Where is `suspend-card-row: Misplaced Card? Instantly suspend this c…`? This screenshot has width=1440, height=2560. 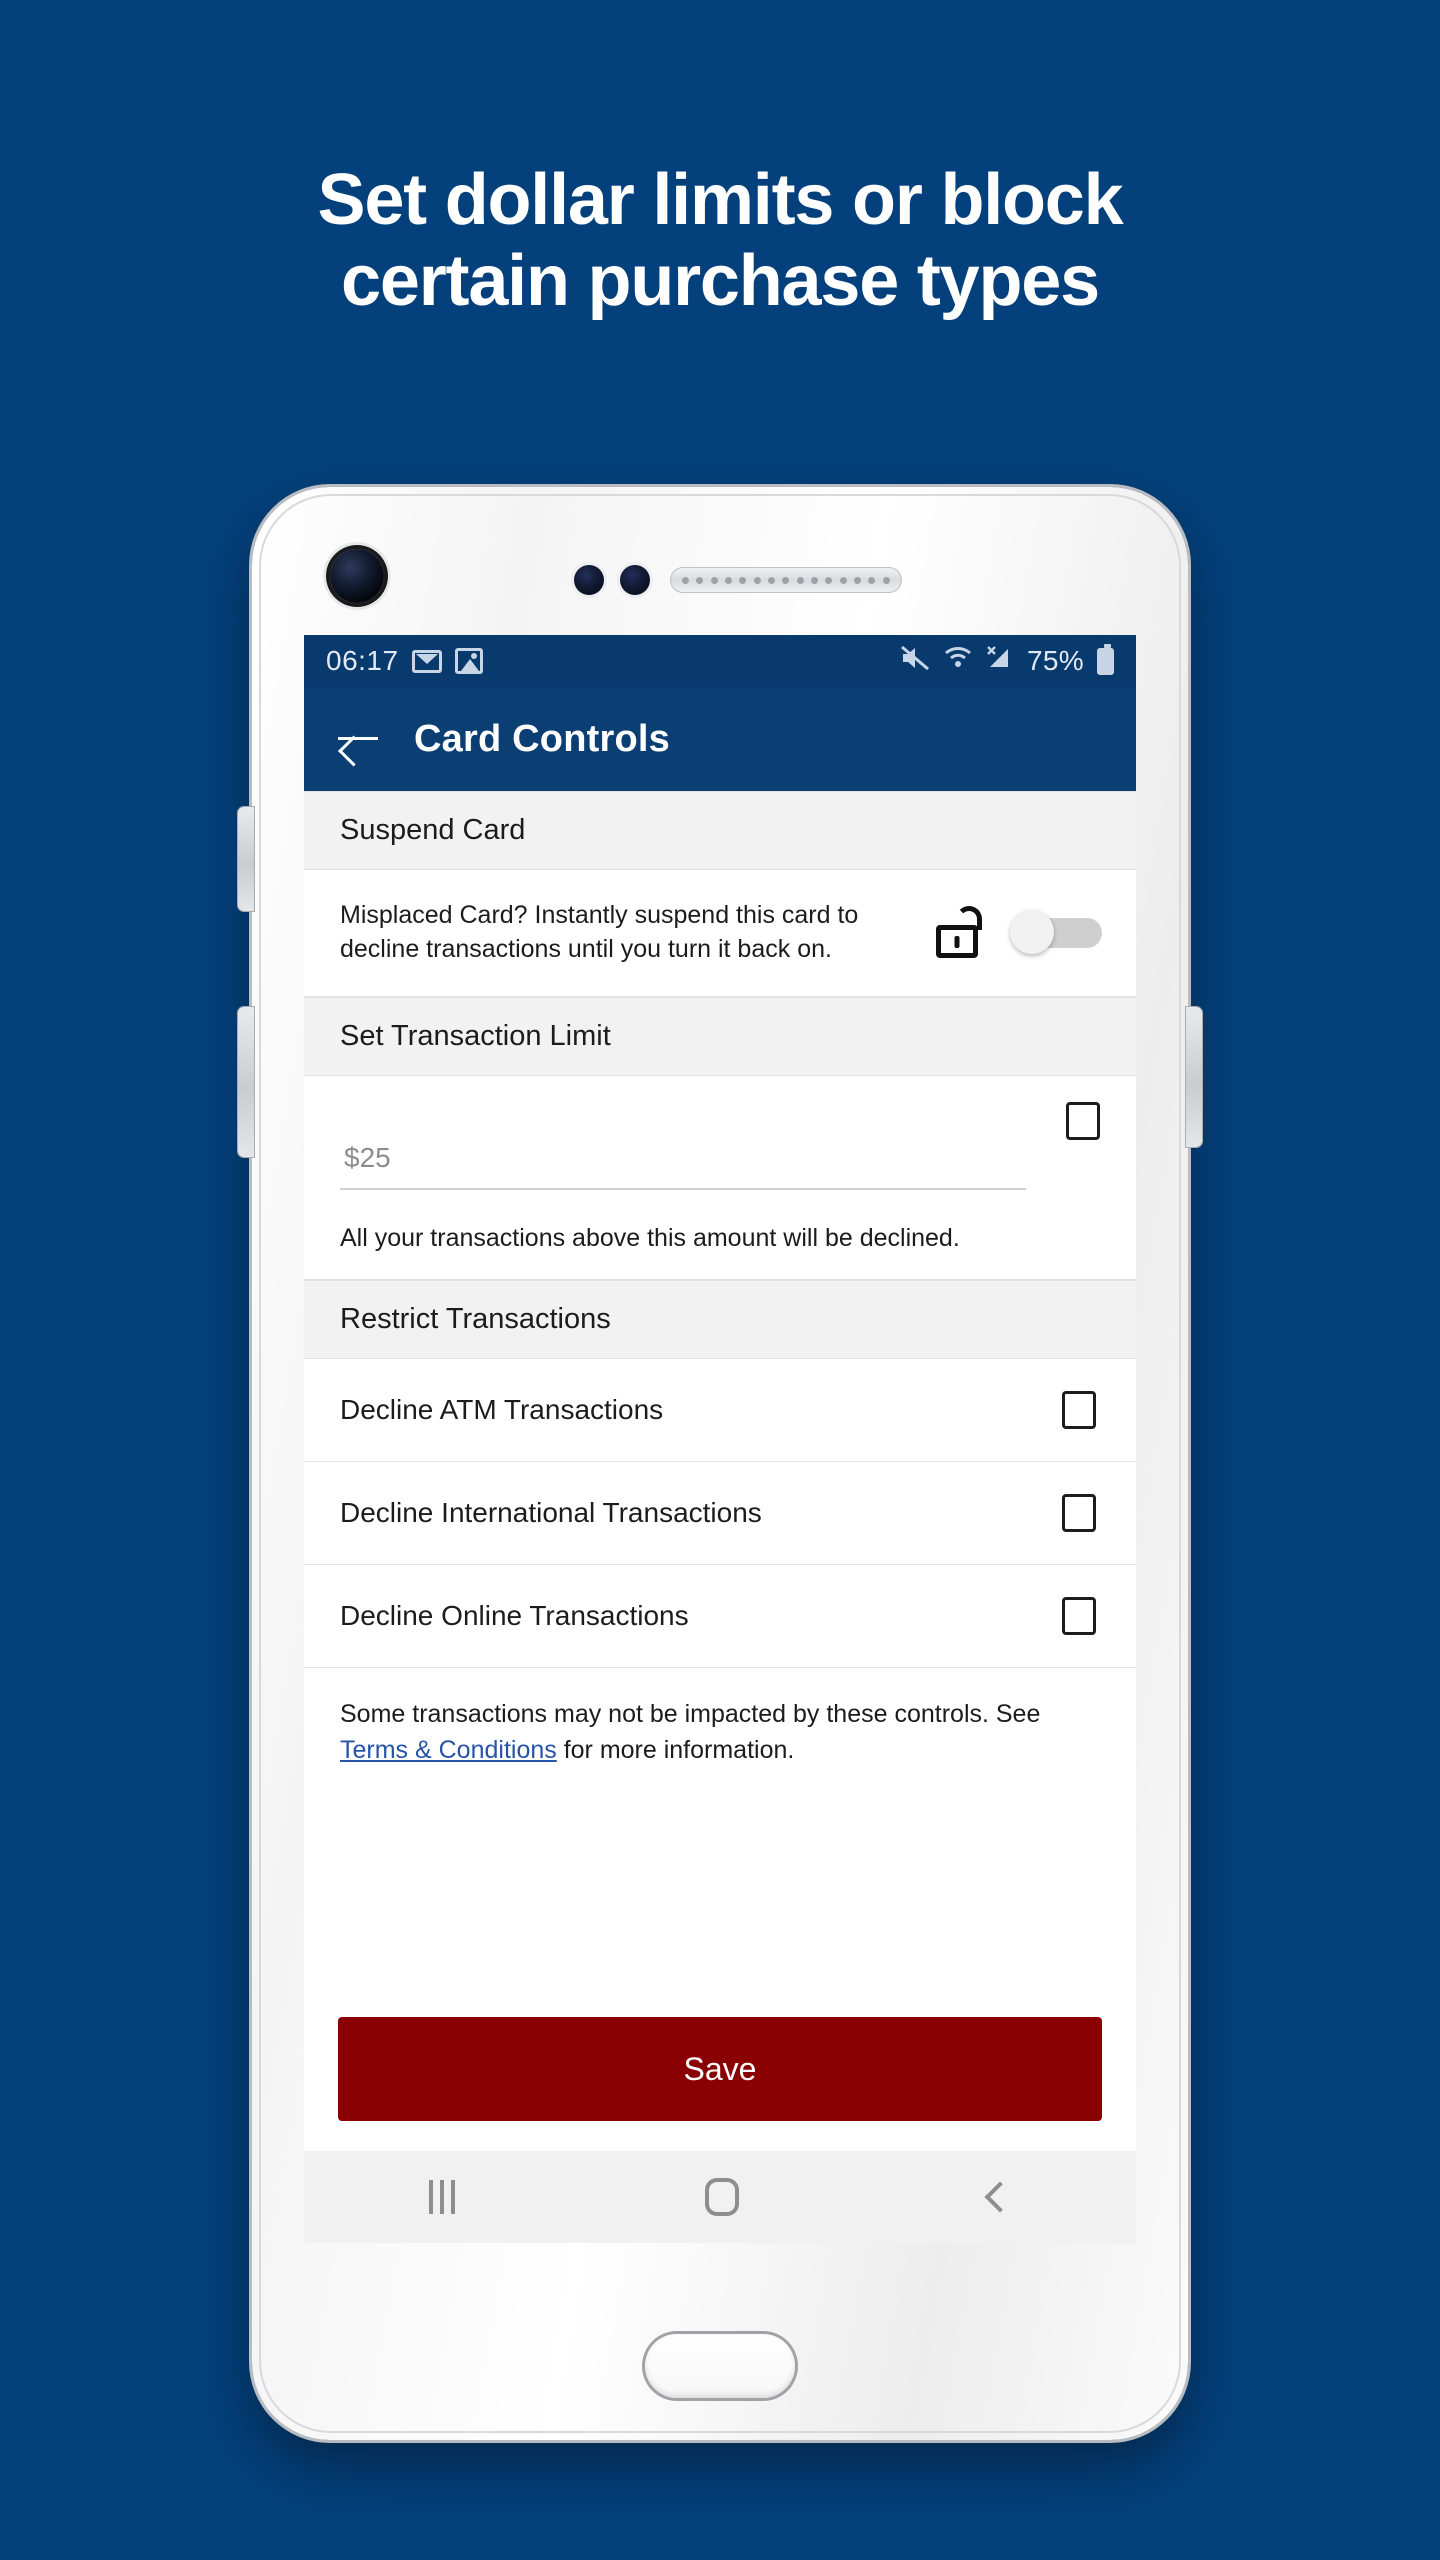 suspend-card-row: Misplaced Card? Instantly suspend this c… is located at coordinates (720, 933).